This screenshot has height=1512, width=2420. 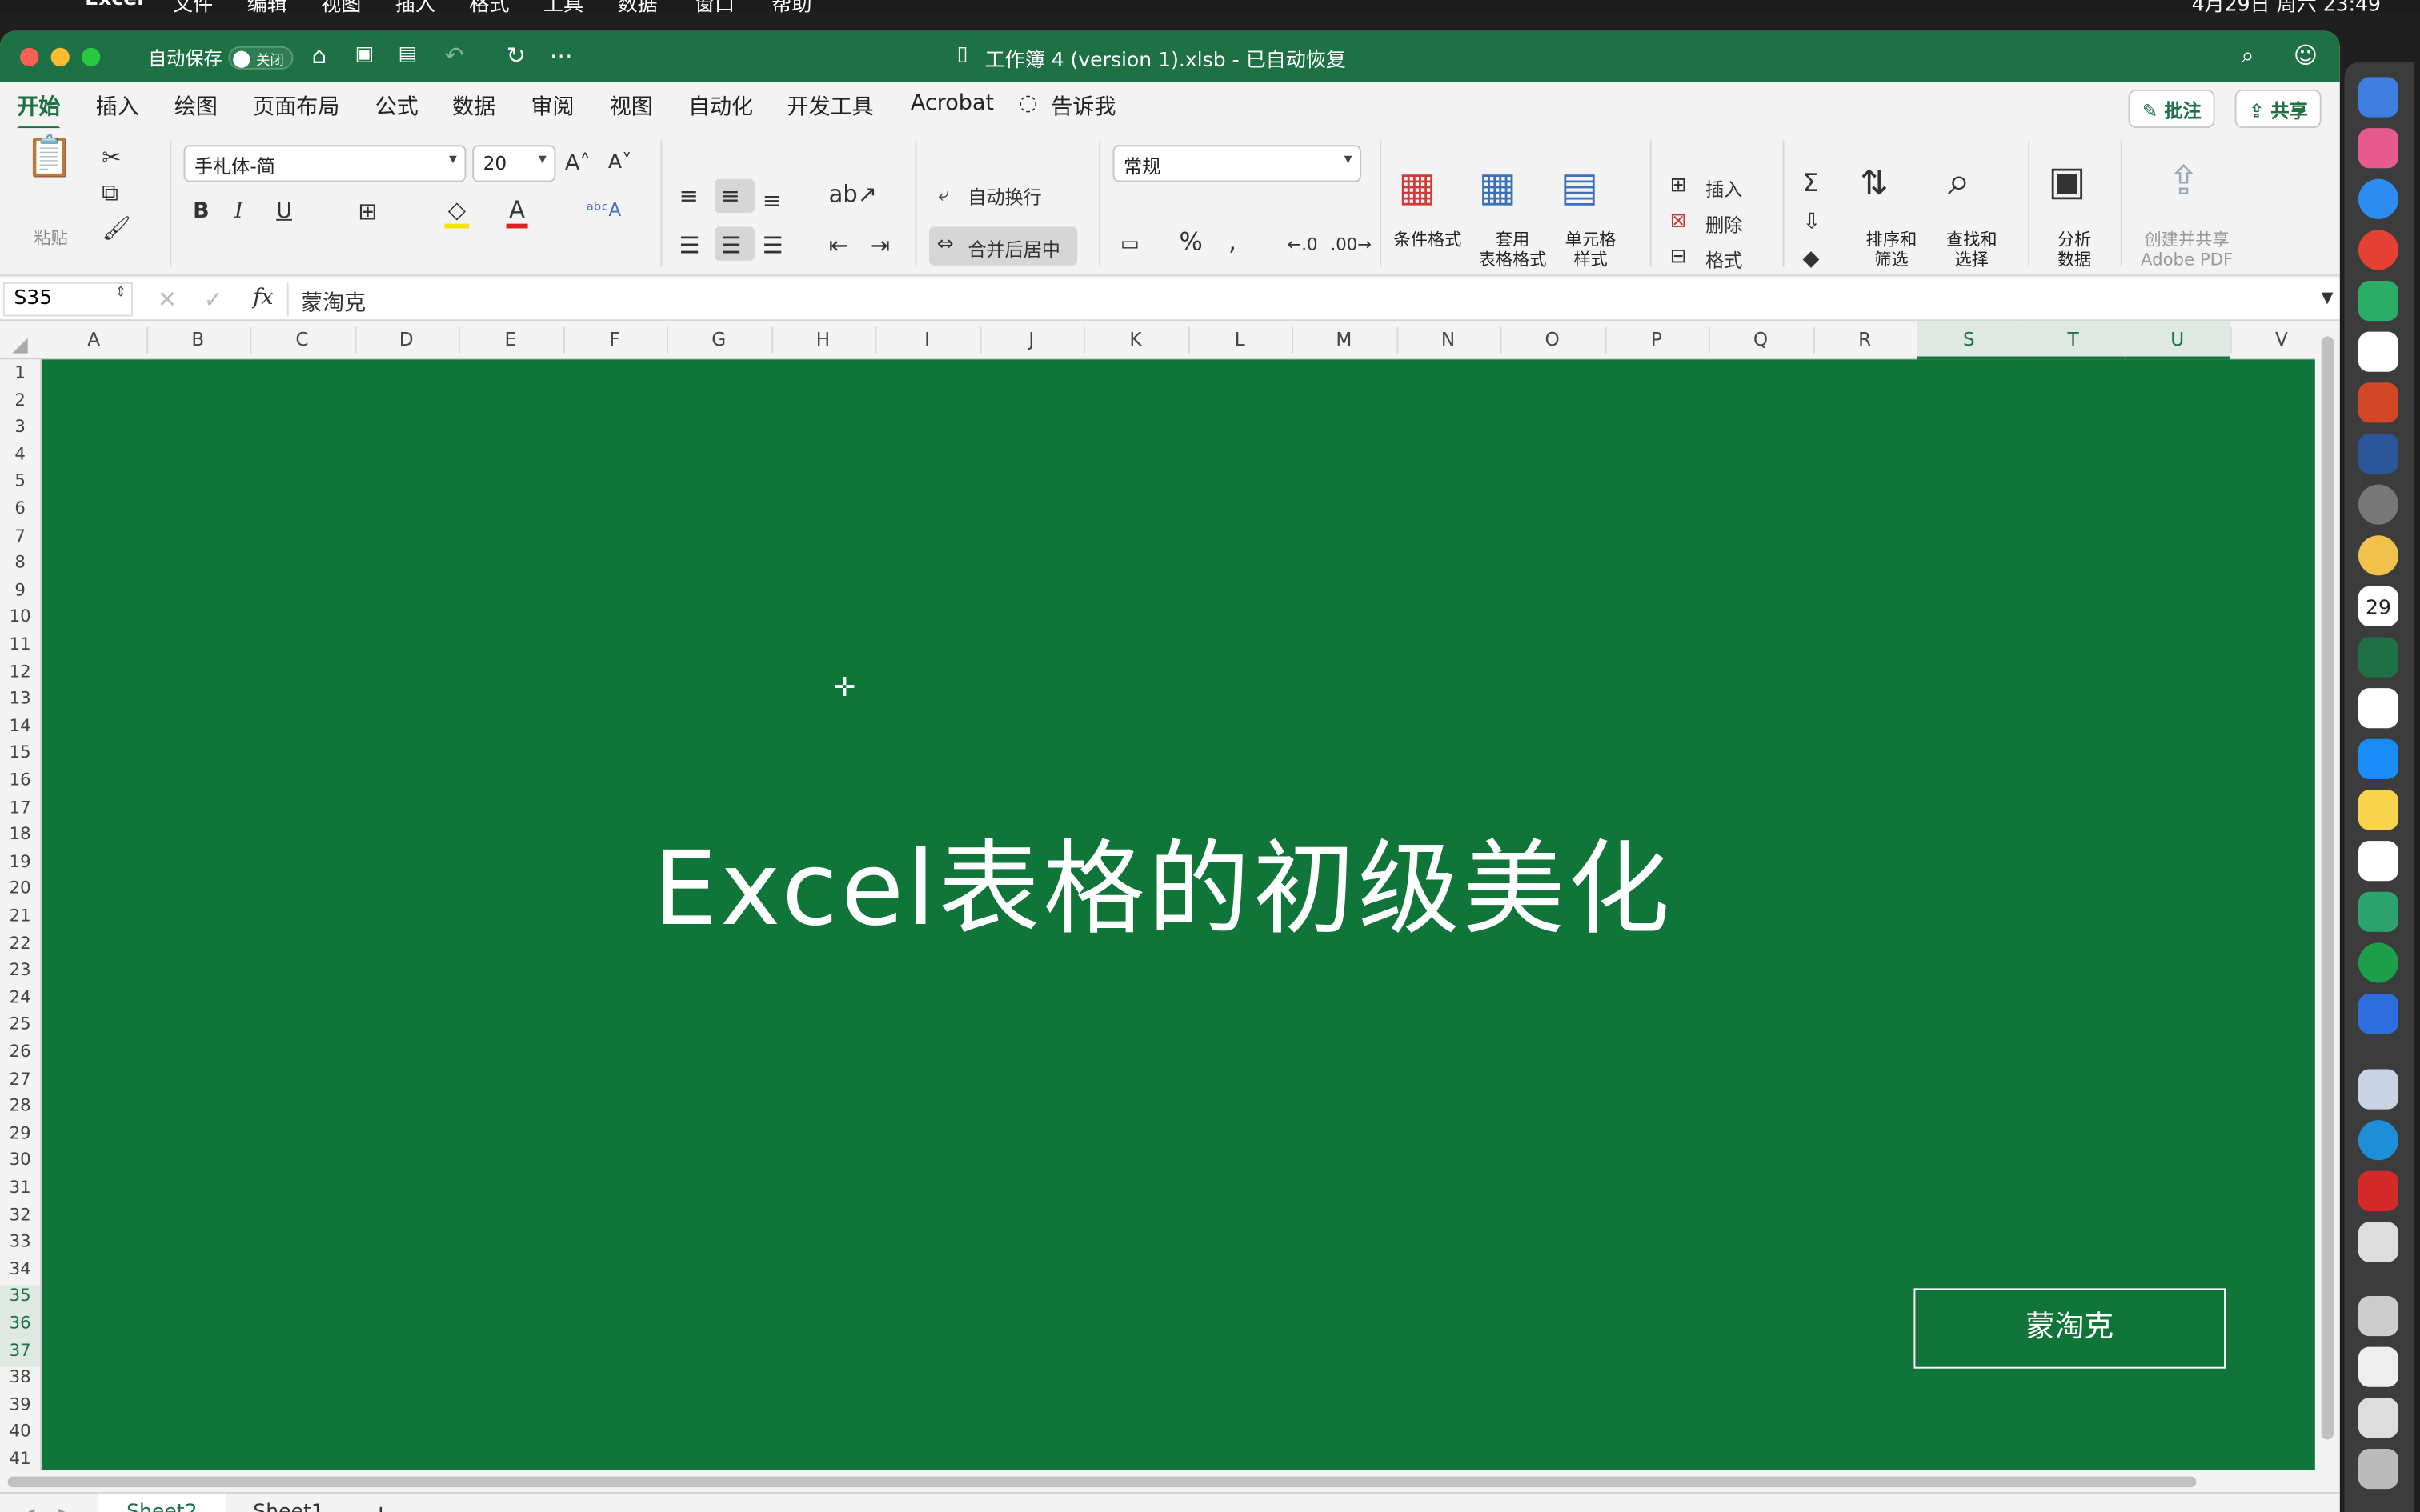 What do you see at coordinates (689, 245) in the screenshot?
I see `align-left-icon: ☰` at bounding box center [689, 245].